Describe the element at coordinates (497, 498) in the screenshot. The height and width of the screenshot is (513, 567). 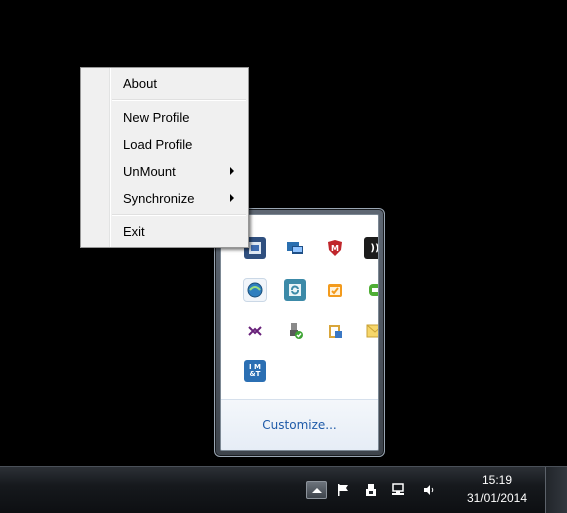
I see `clock-date: 31/01/2014` at that location.